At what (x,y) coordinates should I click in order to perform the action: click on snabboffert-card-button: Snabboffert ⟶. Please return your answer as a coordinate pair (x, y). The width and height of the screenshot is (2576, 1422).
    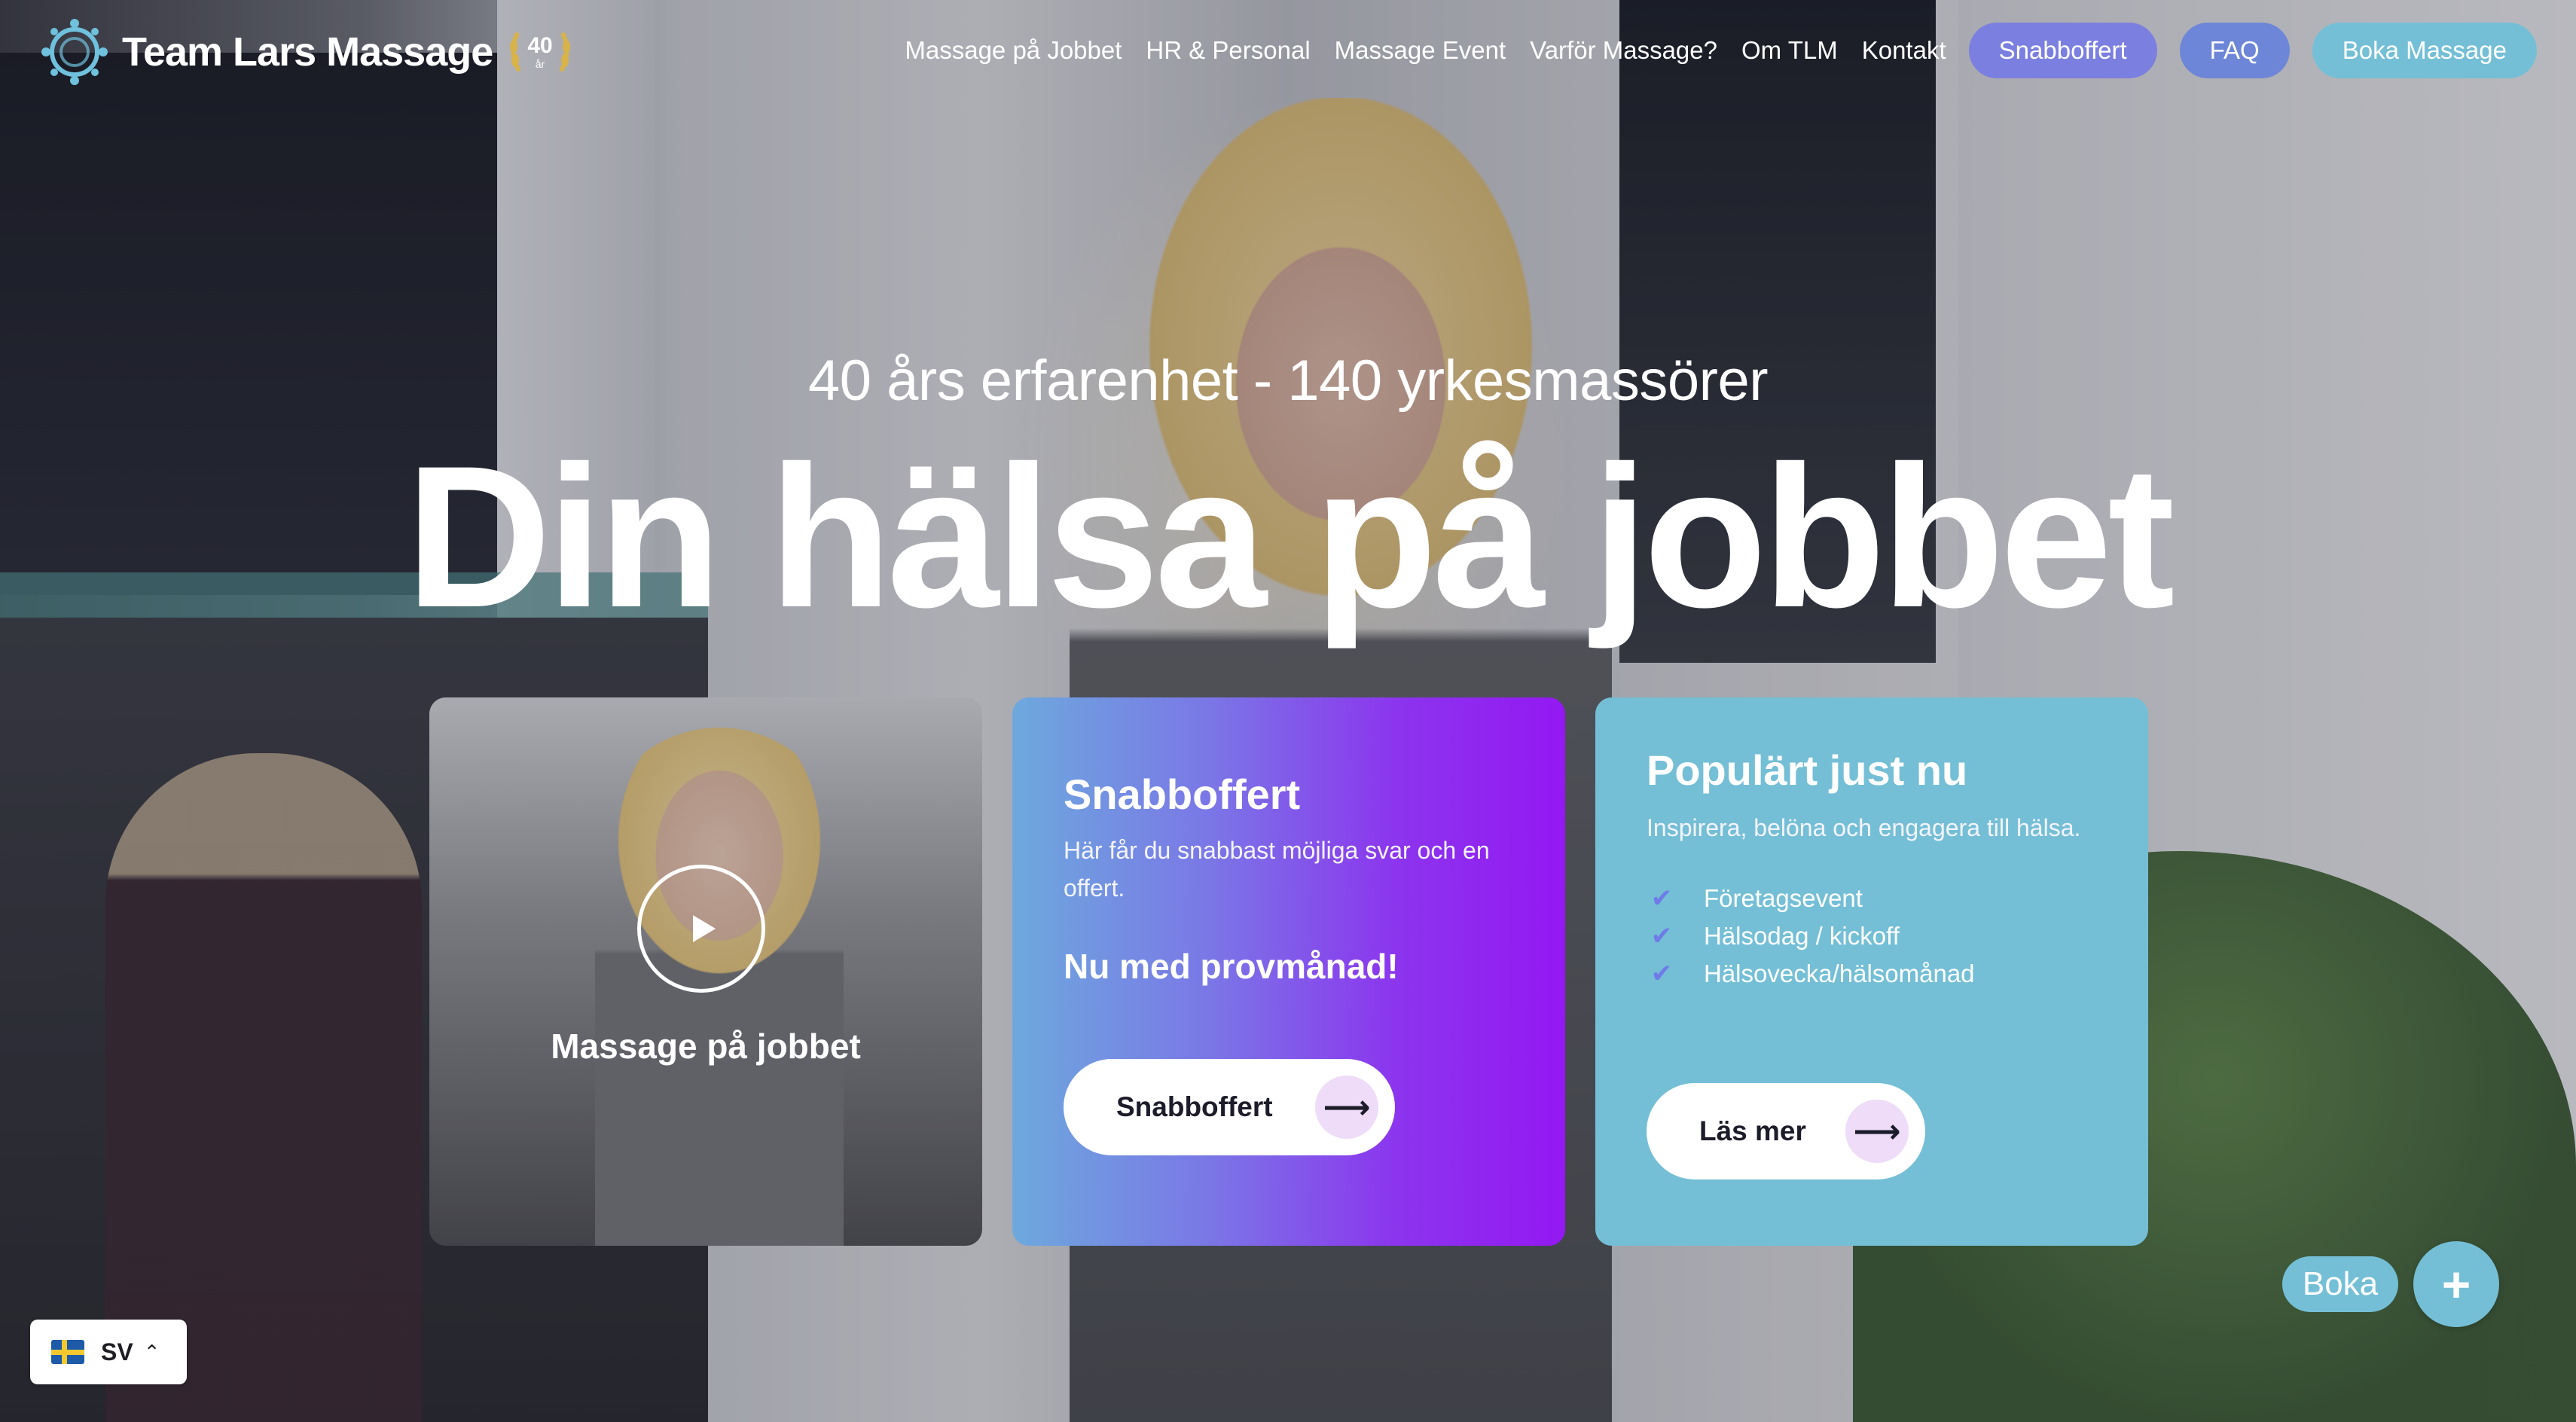
    Looking at the image, I should click on (1230, 1107).